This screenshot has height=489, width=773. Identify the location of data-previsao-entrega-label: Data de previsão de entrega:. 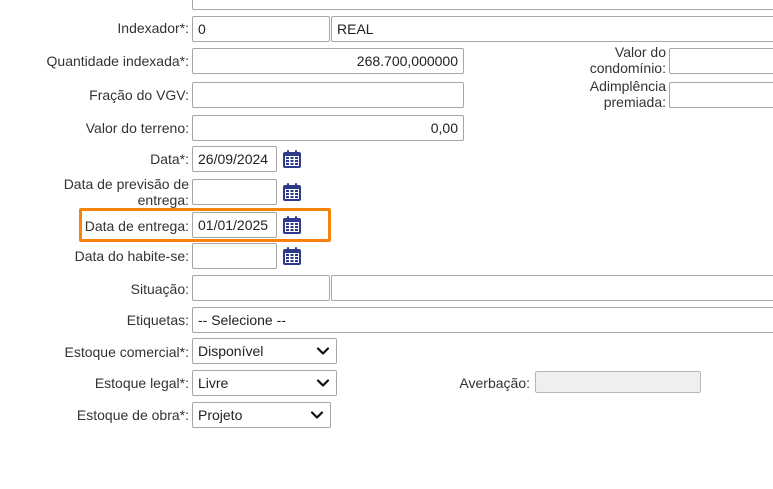
(126, 192).